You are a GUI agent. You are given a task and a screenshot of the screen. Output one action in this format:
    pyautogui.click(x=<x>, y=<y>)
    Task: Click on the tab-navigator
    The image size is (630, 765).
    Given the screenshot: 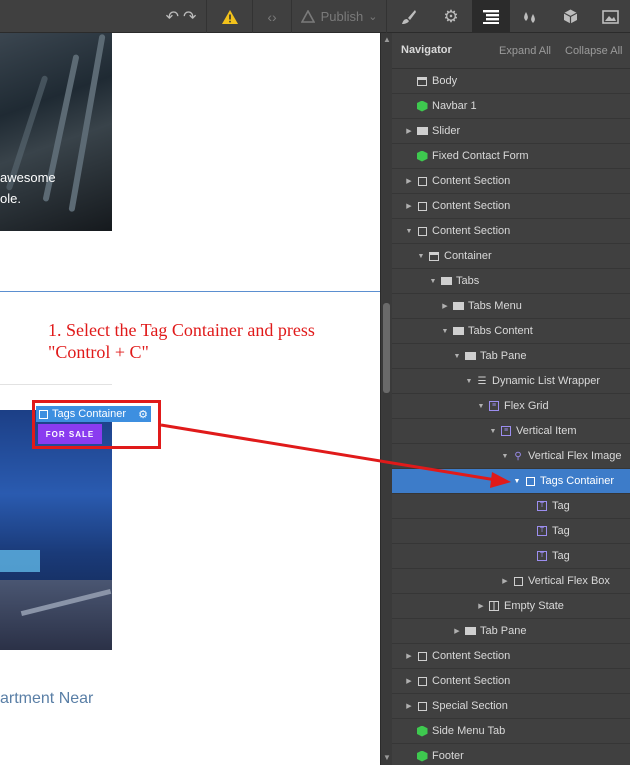 What is the action you would take?
    pyautogui.click(x=491, y=16)
    